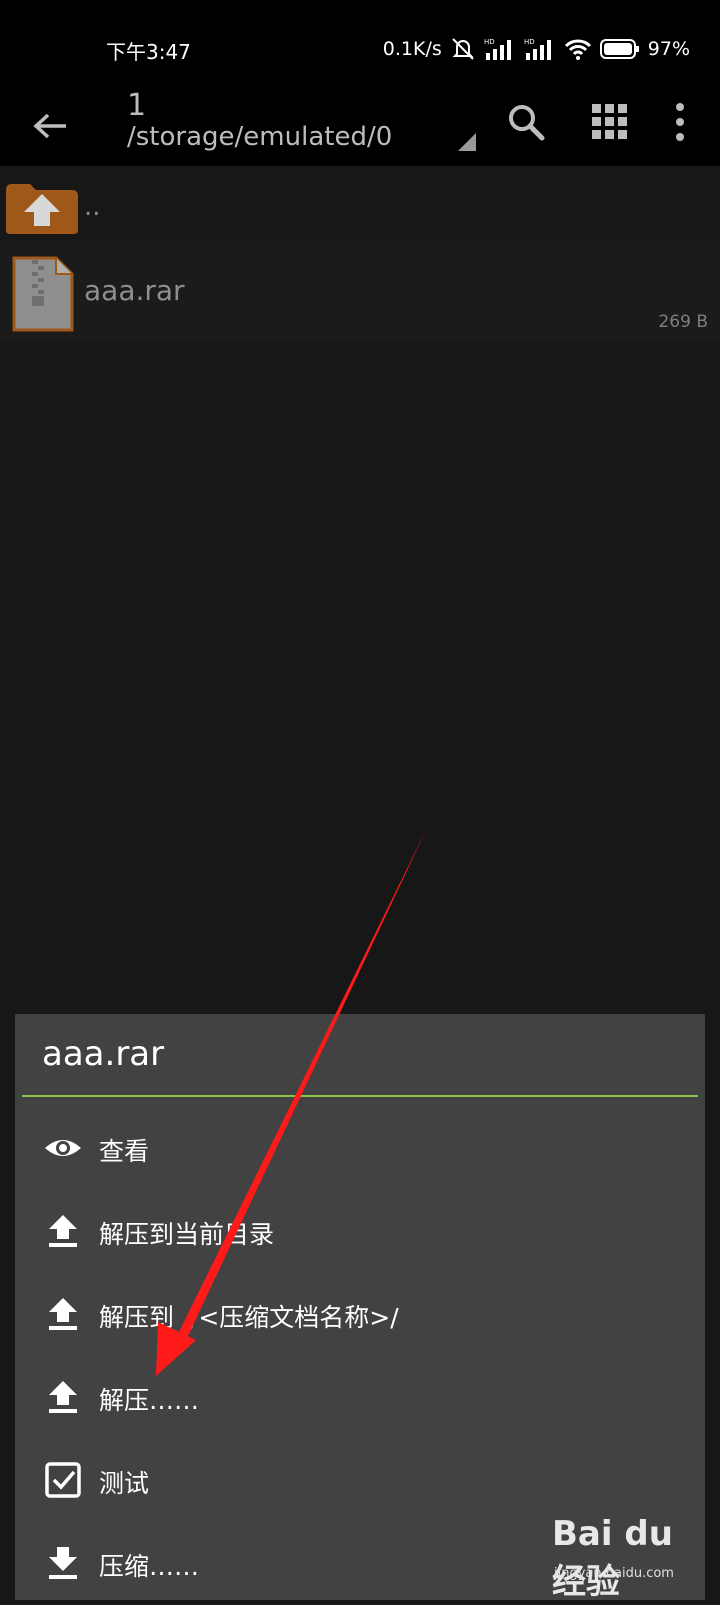 The width and height of the screenshot is (720, 1605). Describe the element at coordinates (42, 209) in the screenshot. I see `folder-up-icon` at that location.